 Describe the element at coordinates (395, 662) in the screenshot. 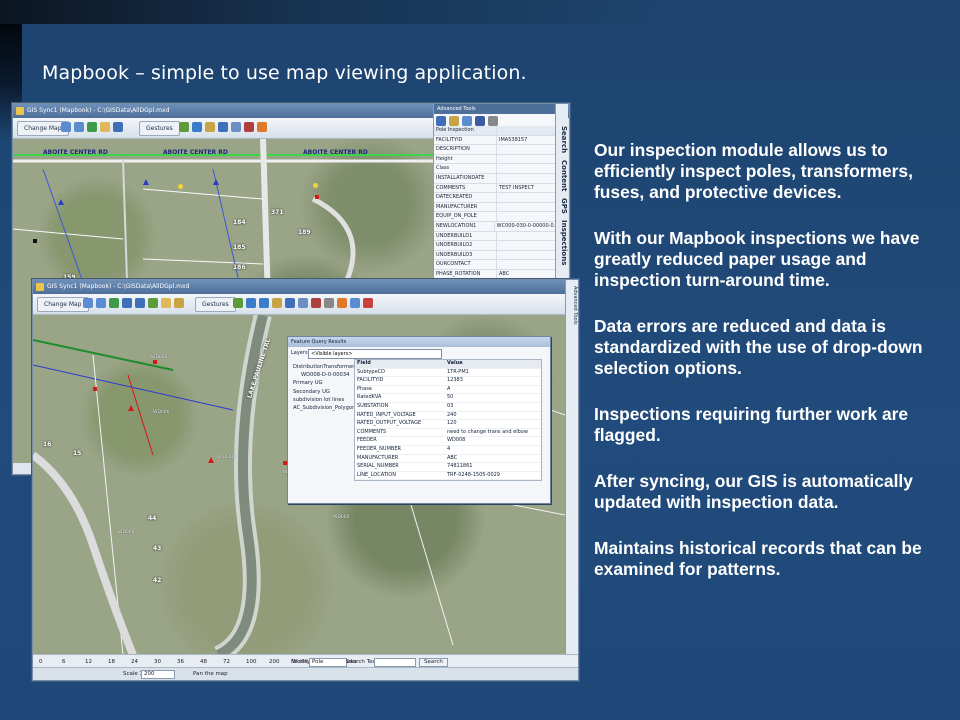

I see `search-input` at that location.